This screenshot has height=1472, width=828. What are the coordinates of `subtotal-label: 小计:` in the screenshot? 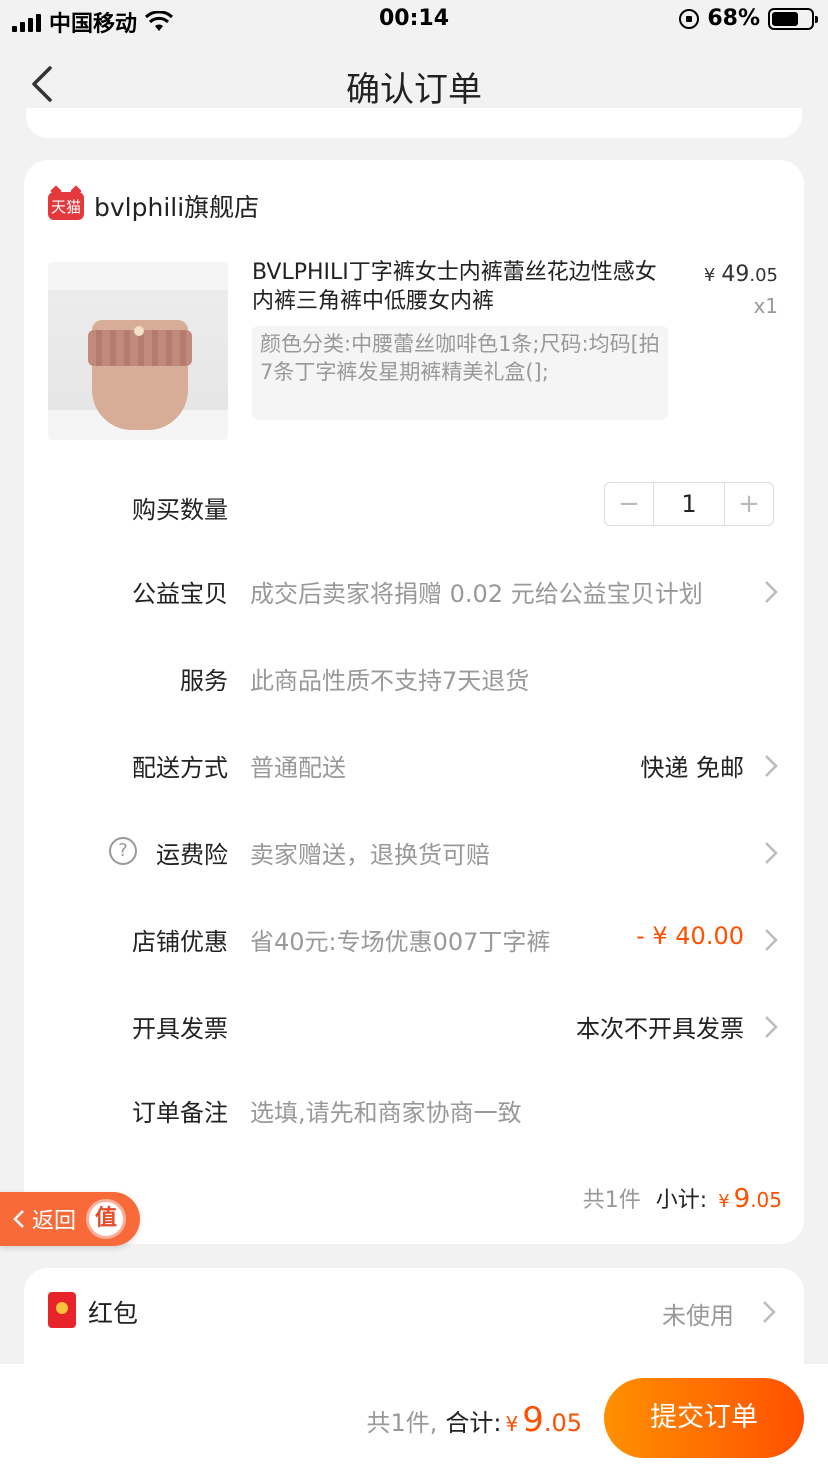 It's located at (681, 1200).